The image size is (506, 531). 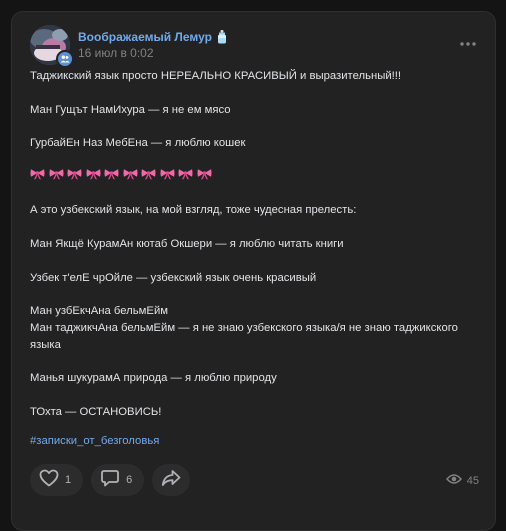 What do you see at coordinates (468, 40) in the screenshot?
I see `more-options-icon` at bounding box center [468, 40].